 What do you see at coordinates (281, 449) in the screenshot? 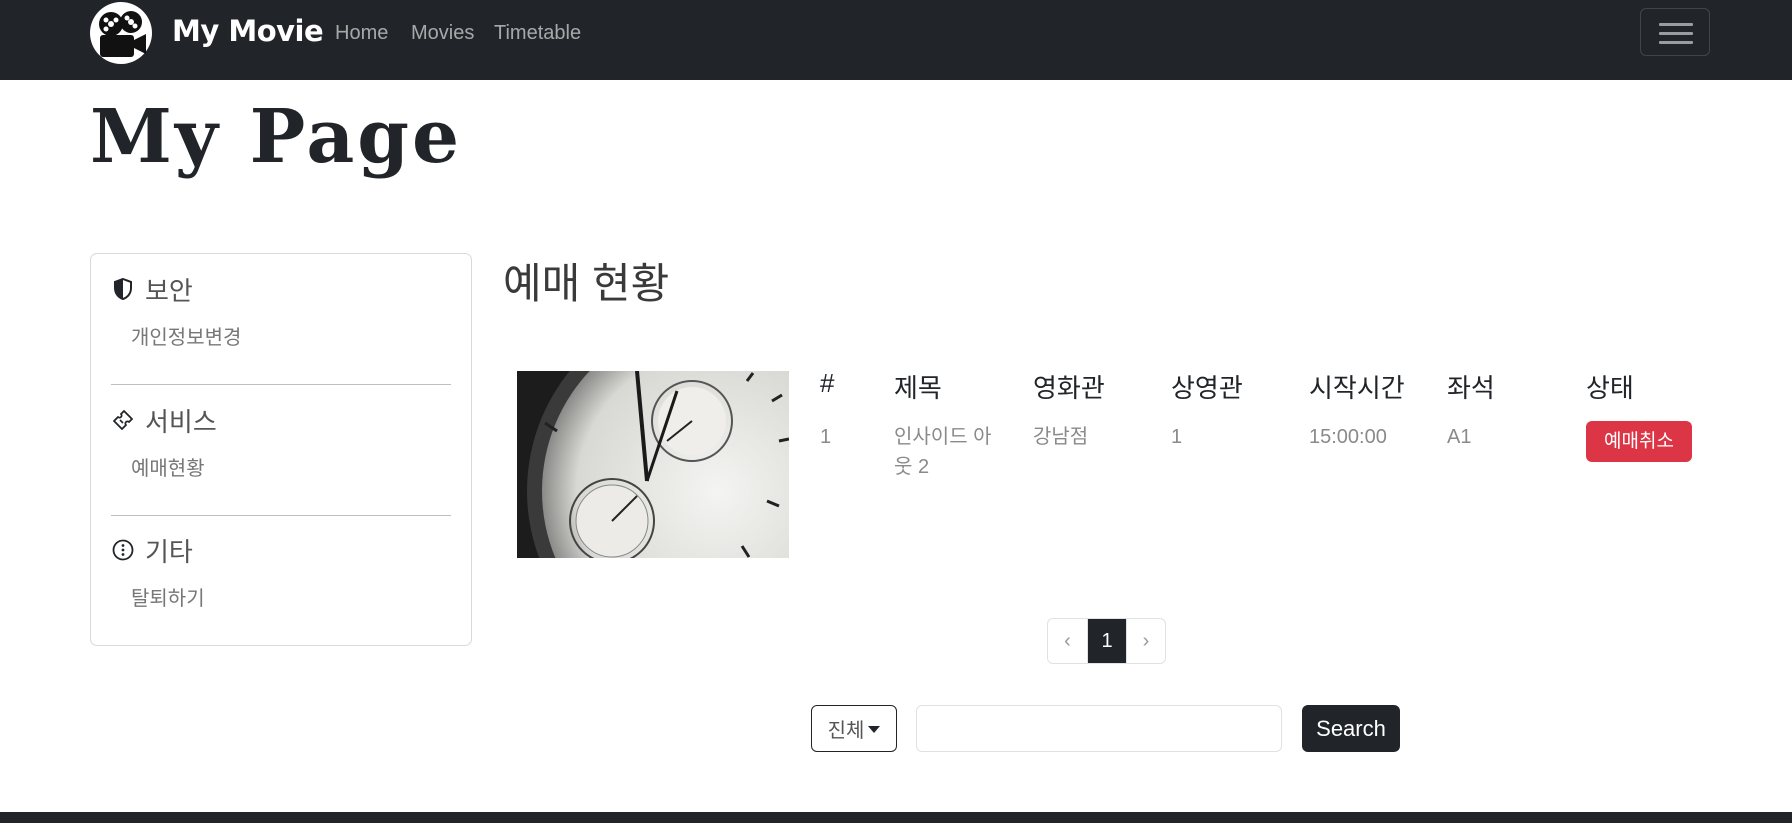
I see `sidebar: 보안 개인정보변경 서비스 예매현황 기타 탈퇴하기` at bounding box center [281, 449].